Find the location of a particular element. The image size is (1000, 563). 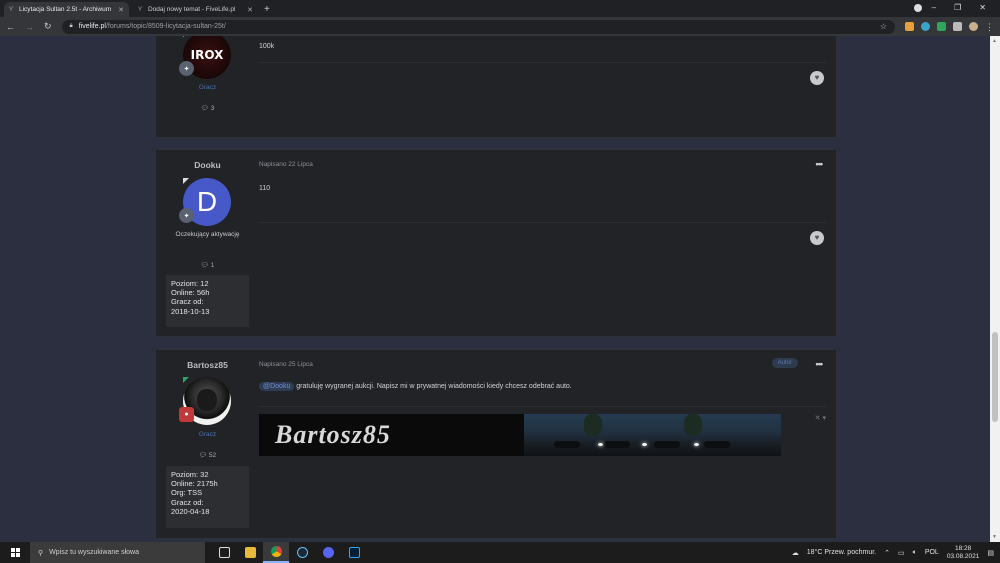

forum-post: IROX ✦ Gracz 💬︎ 3 100k ♥ is located at coordinates (496, 87).